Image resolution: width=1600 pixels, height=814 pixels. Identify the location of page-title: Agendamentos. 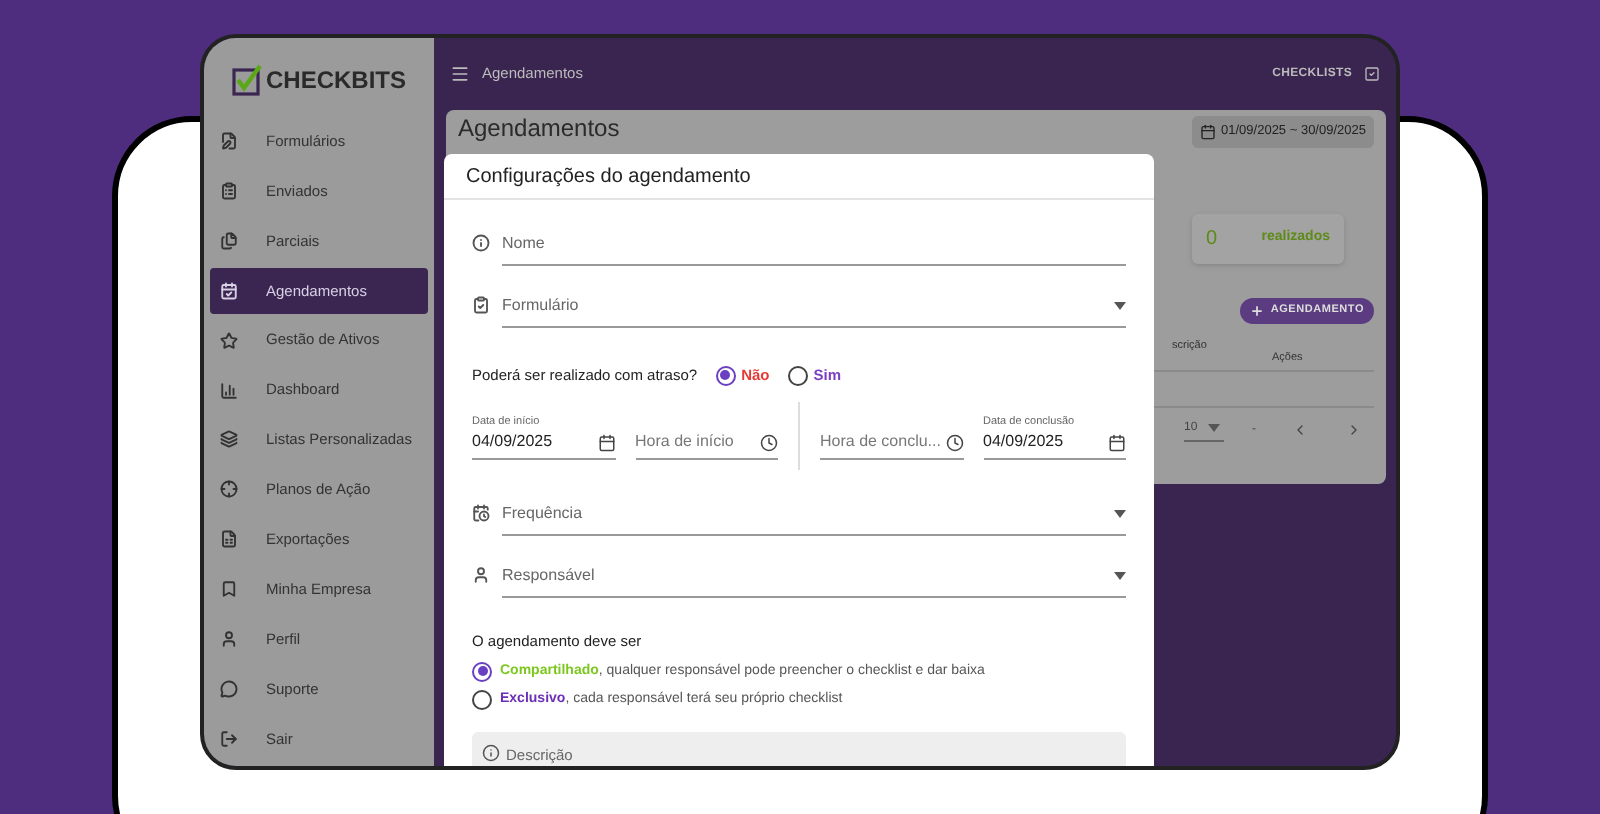
(539, 129).